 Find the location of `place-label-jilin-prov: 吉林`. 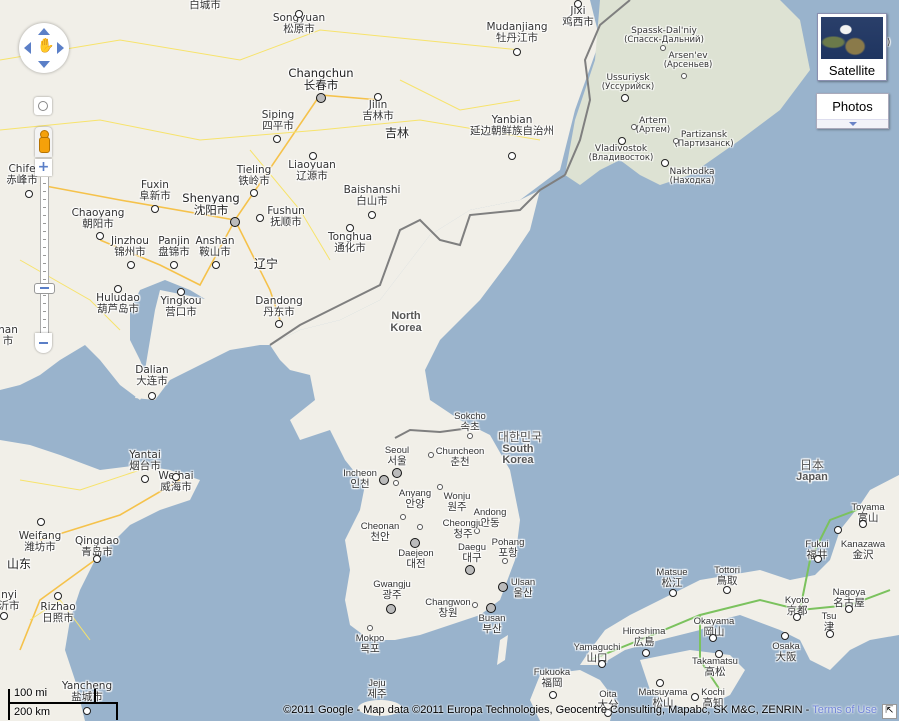

place-label-jilin-prov: 吉林 is located at coordinates (397, 133).